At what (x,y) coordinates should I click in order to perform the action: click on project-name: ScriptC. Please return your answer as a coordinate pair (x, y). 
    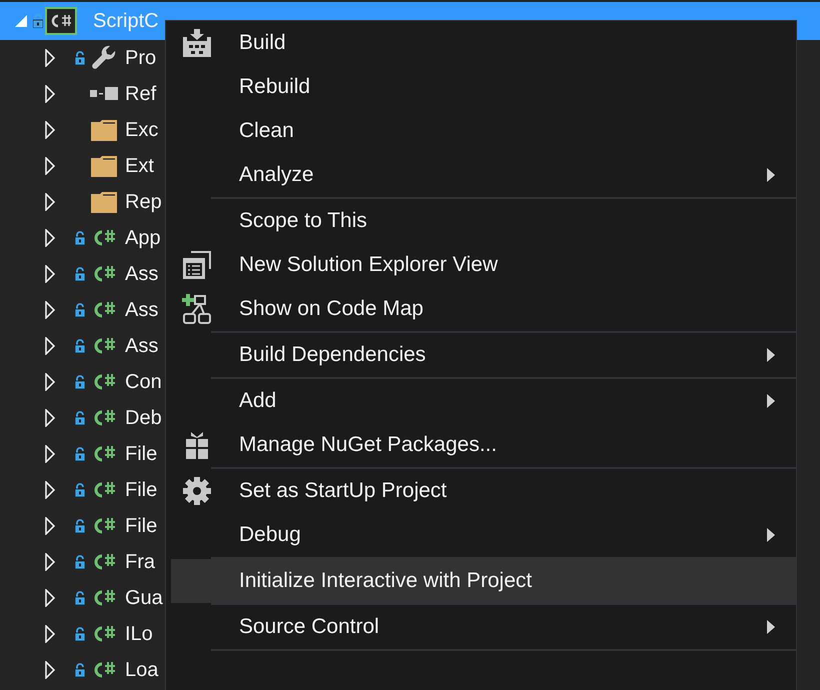
    Looking at the image, I should click on (126, 21).